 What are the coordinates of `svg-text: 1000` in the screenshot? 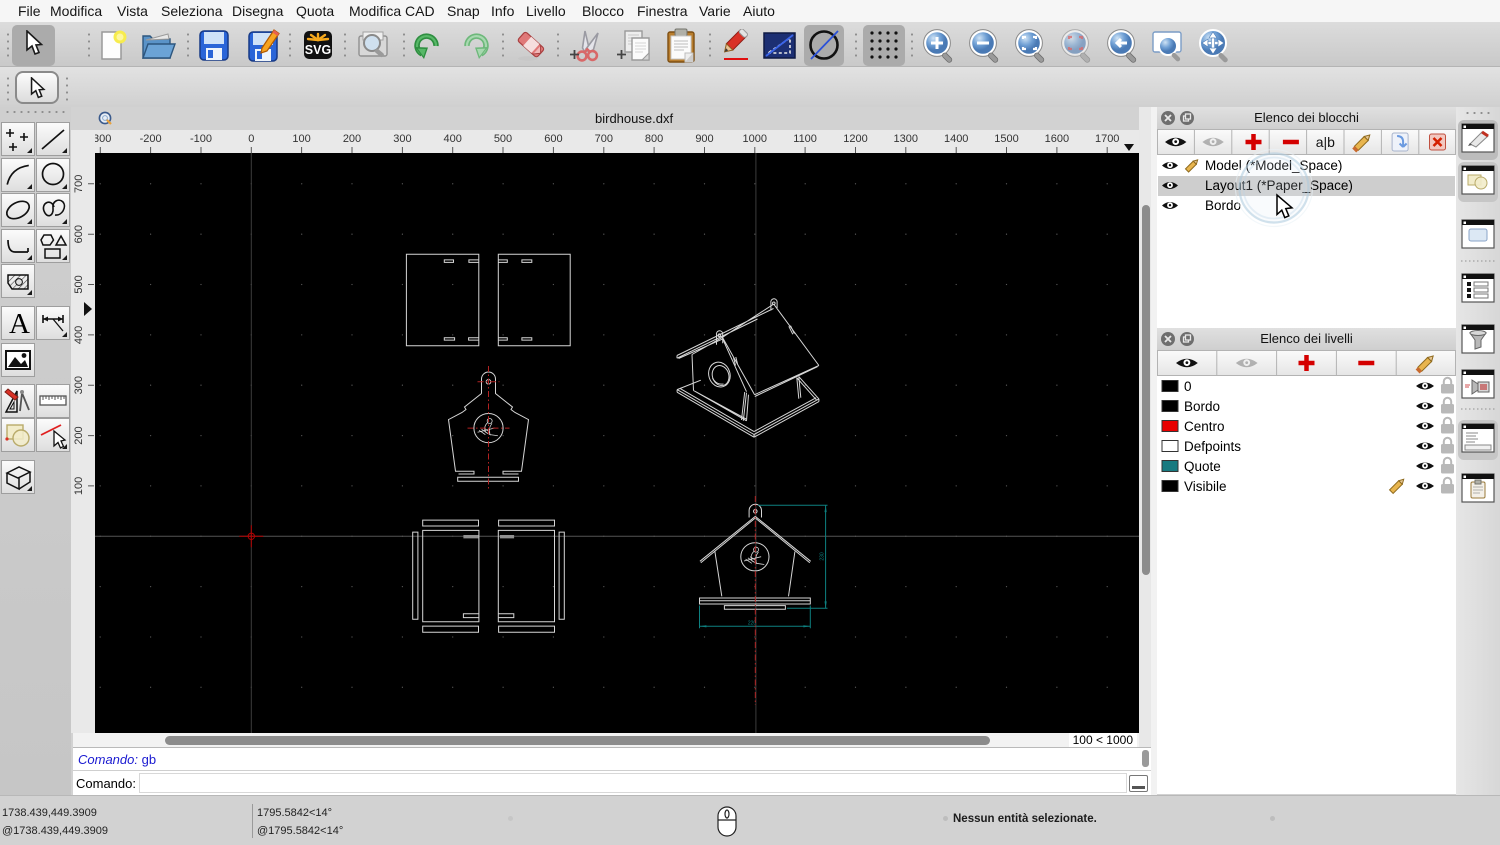 It's located at (755, 139).